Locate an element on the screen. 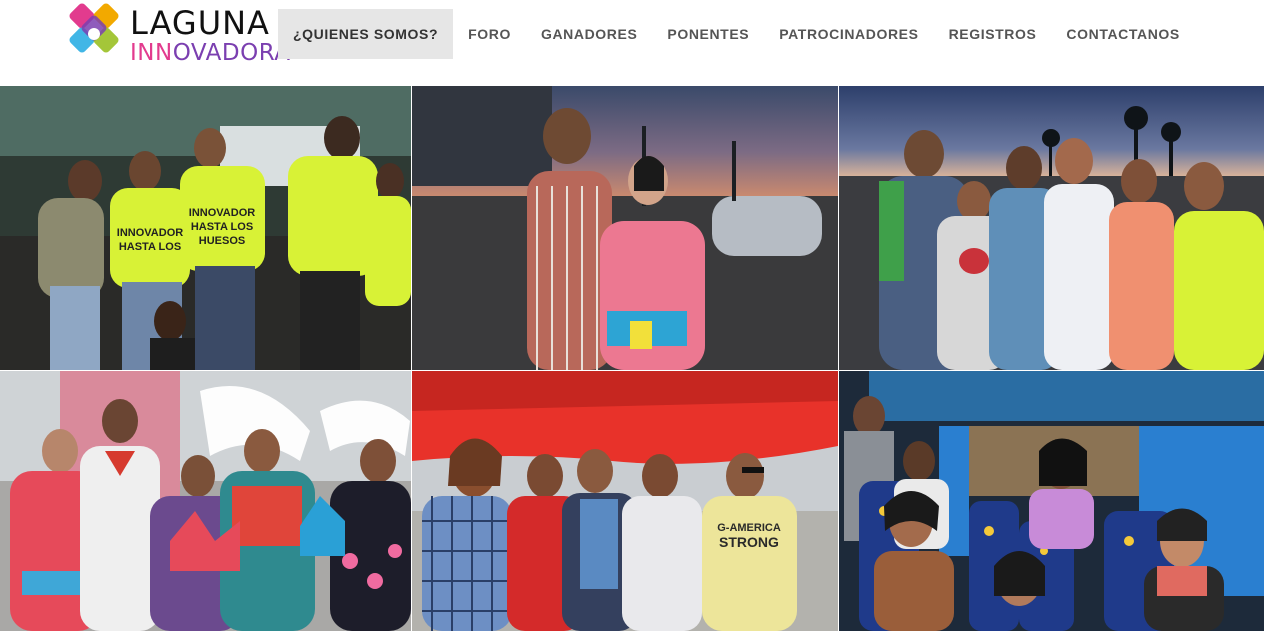 This screenshot has height=631, width=1264. logo-knot-icon is located at coordinates (94, 28).